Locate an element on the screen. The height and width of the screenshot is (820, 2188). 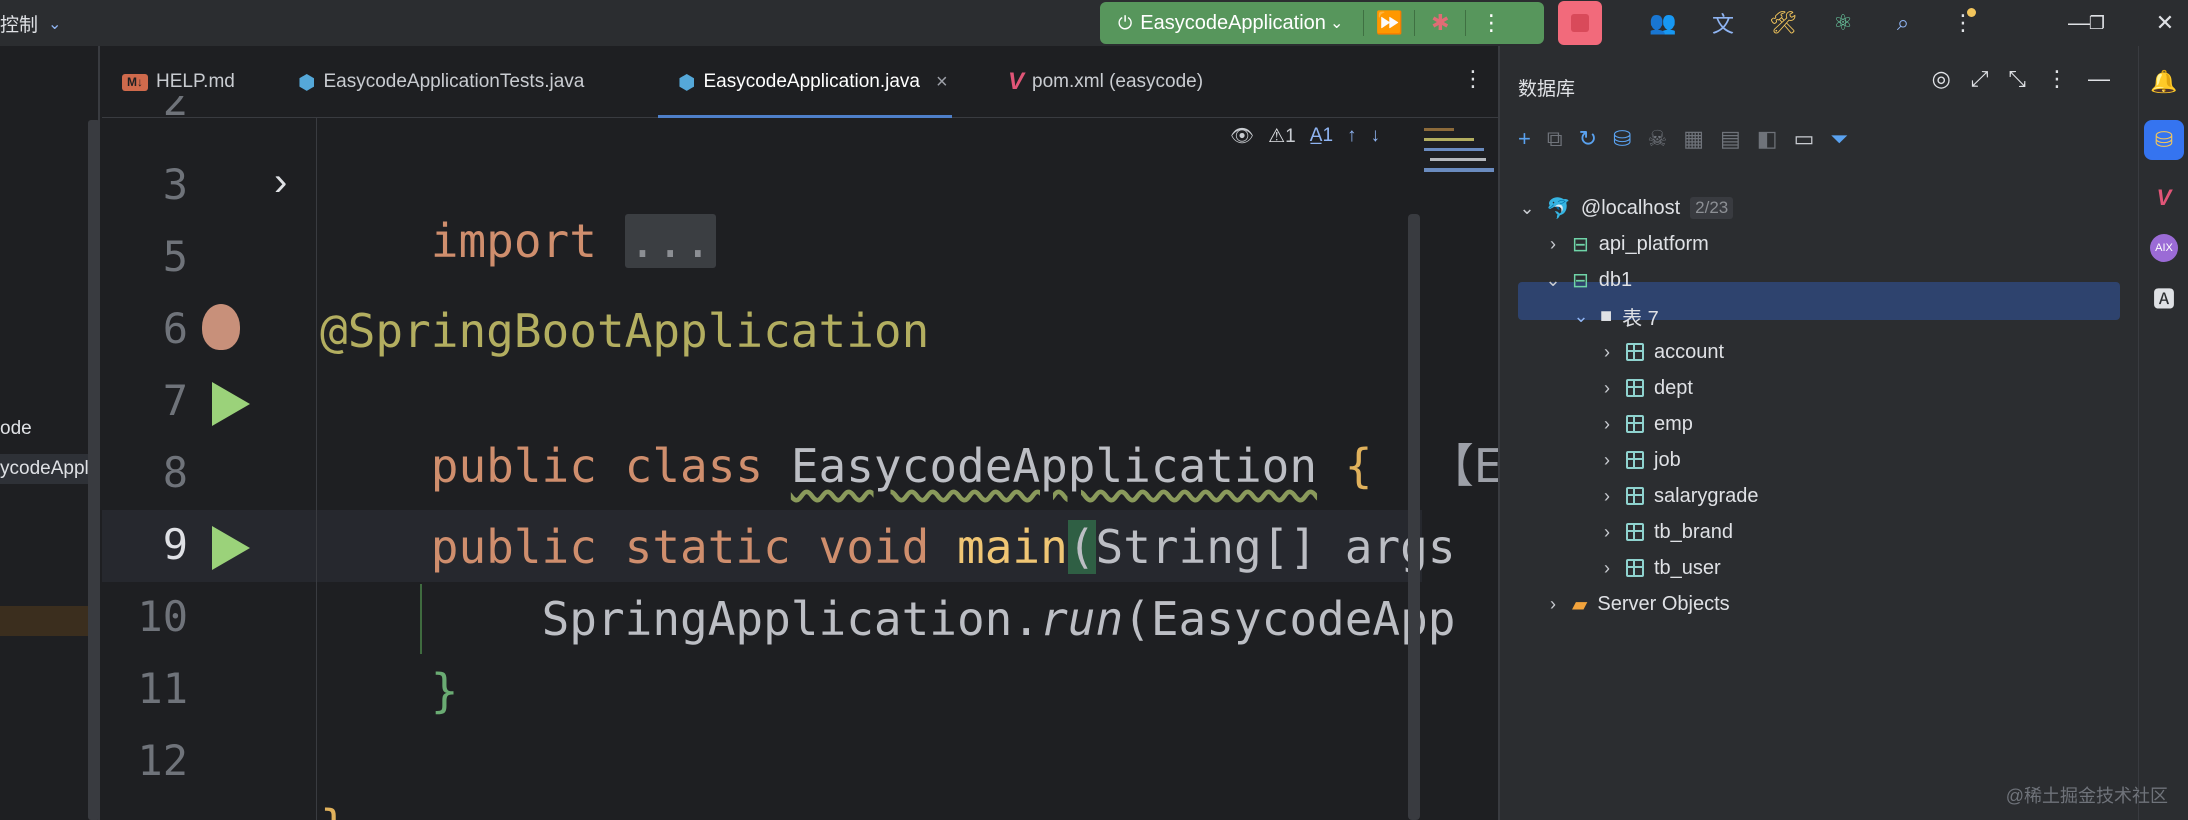
tab-label: EasycodeApplication.java is located at coordinates (811, 81).